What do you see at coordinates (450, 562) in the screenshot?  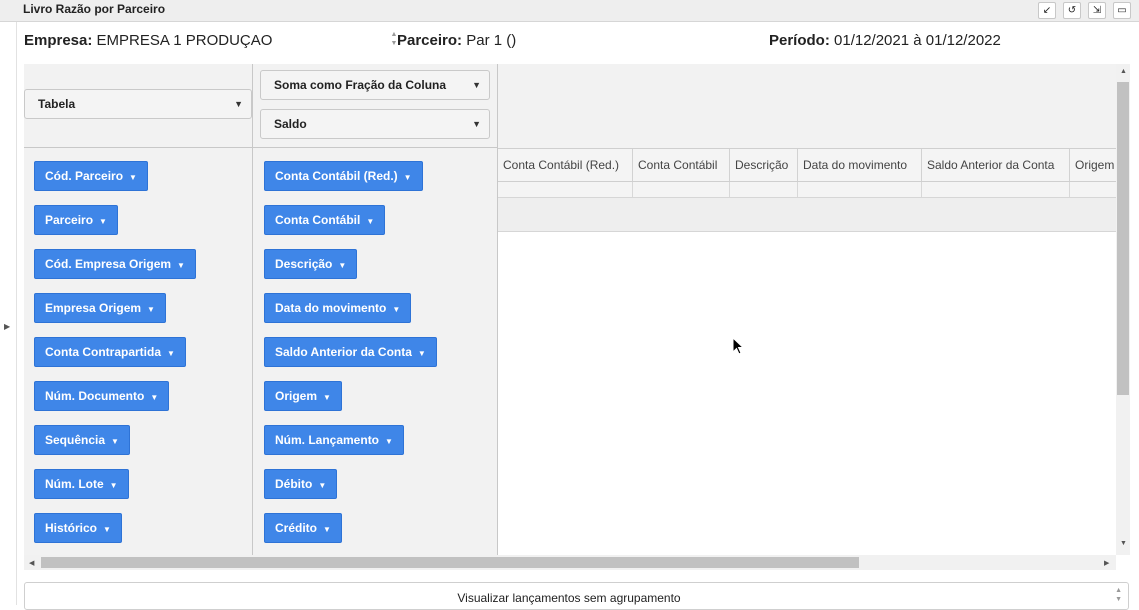 I see `horizontal-scrollbar-thumb` at bounding box center [450, 562].